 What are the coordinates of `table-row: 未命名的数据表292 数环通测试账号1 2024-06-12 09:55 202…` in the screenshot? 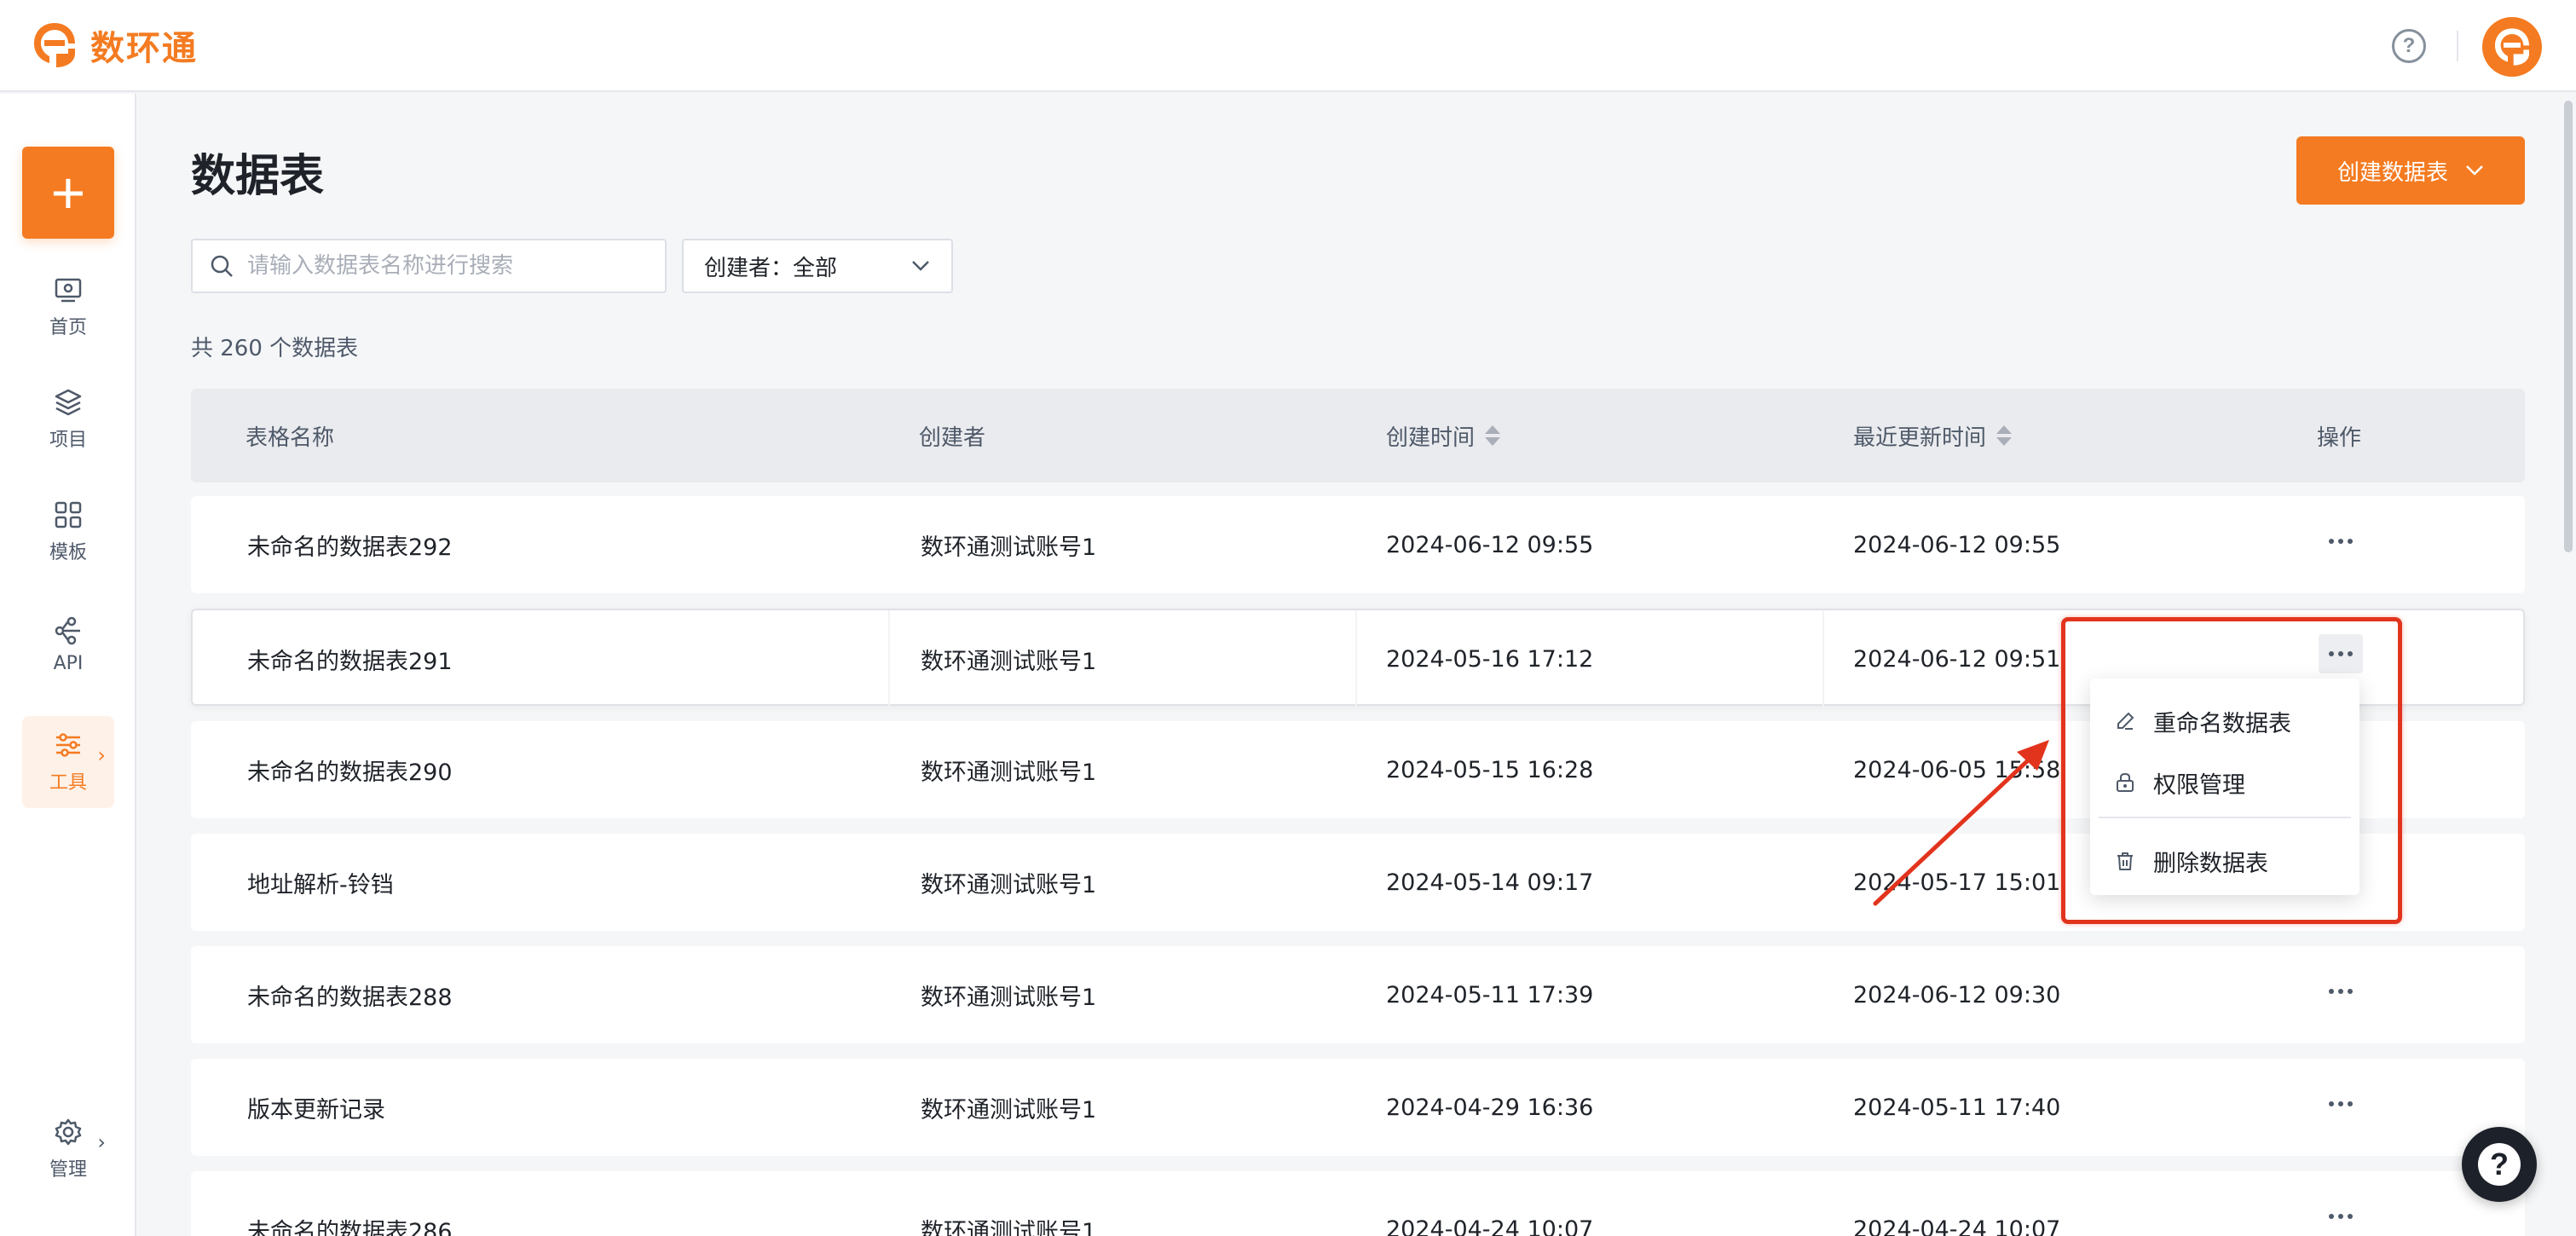 It's located at (1358, 544).